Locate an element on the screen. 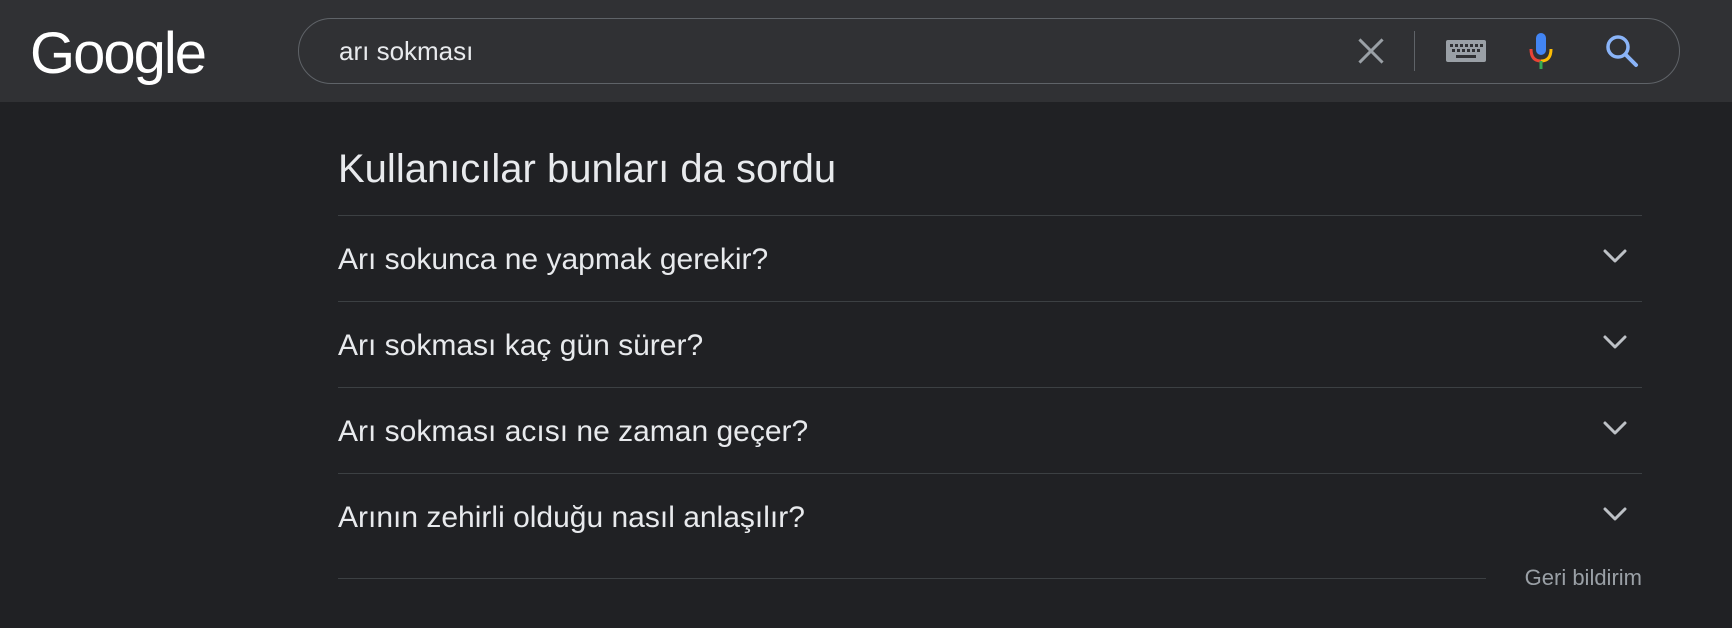  feedback-link: Geri bildirim is located at coordinates (1583, 578).